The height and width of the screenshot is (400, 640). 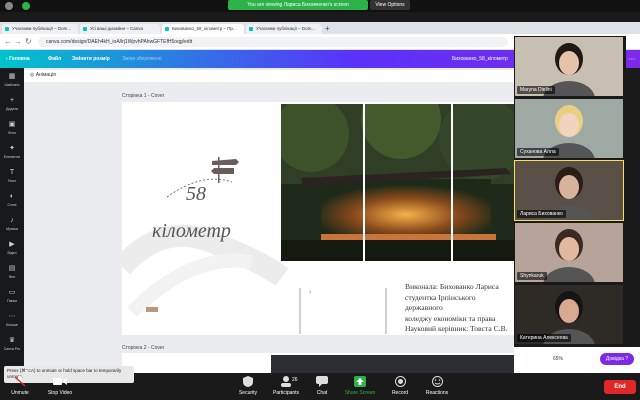 I want to click on participant-name: Shynkaruk, so click(x=532, y=276).